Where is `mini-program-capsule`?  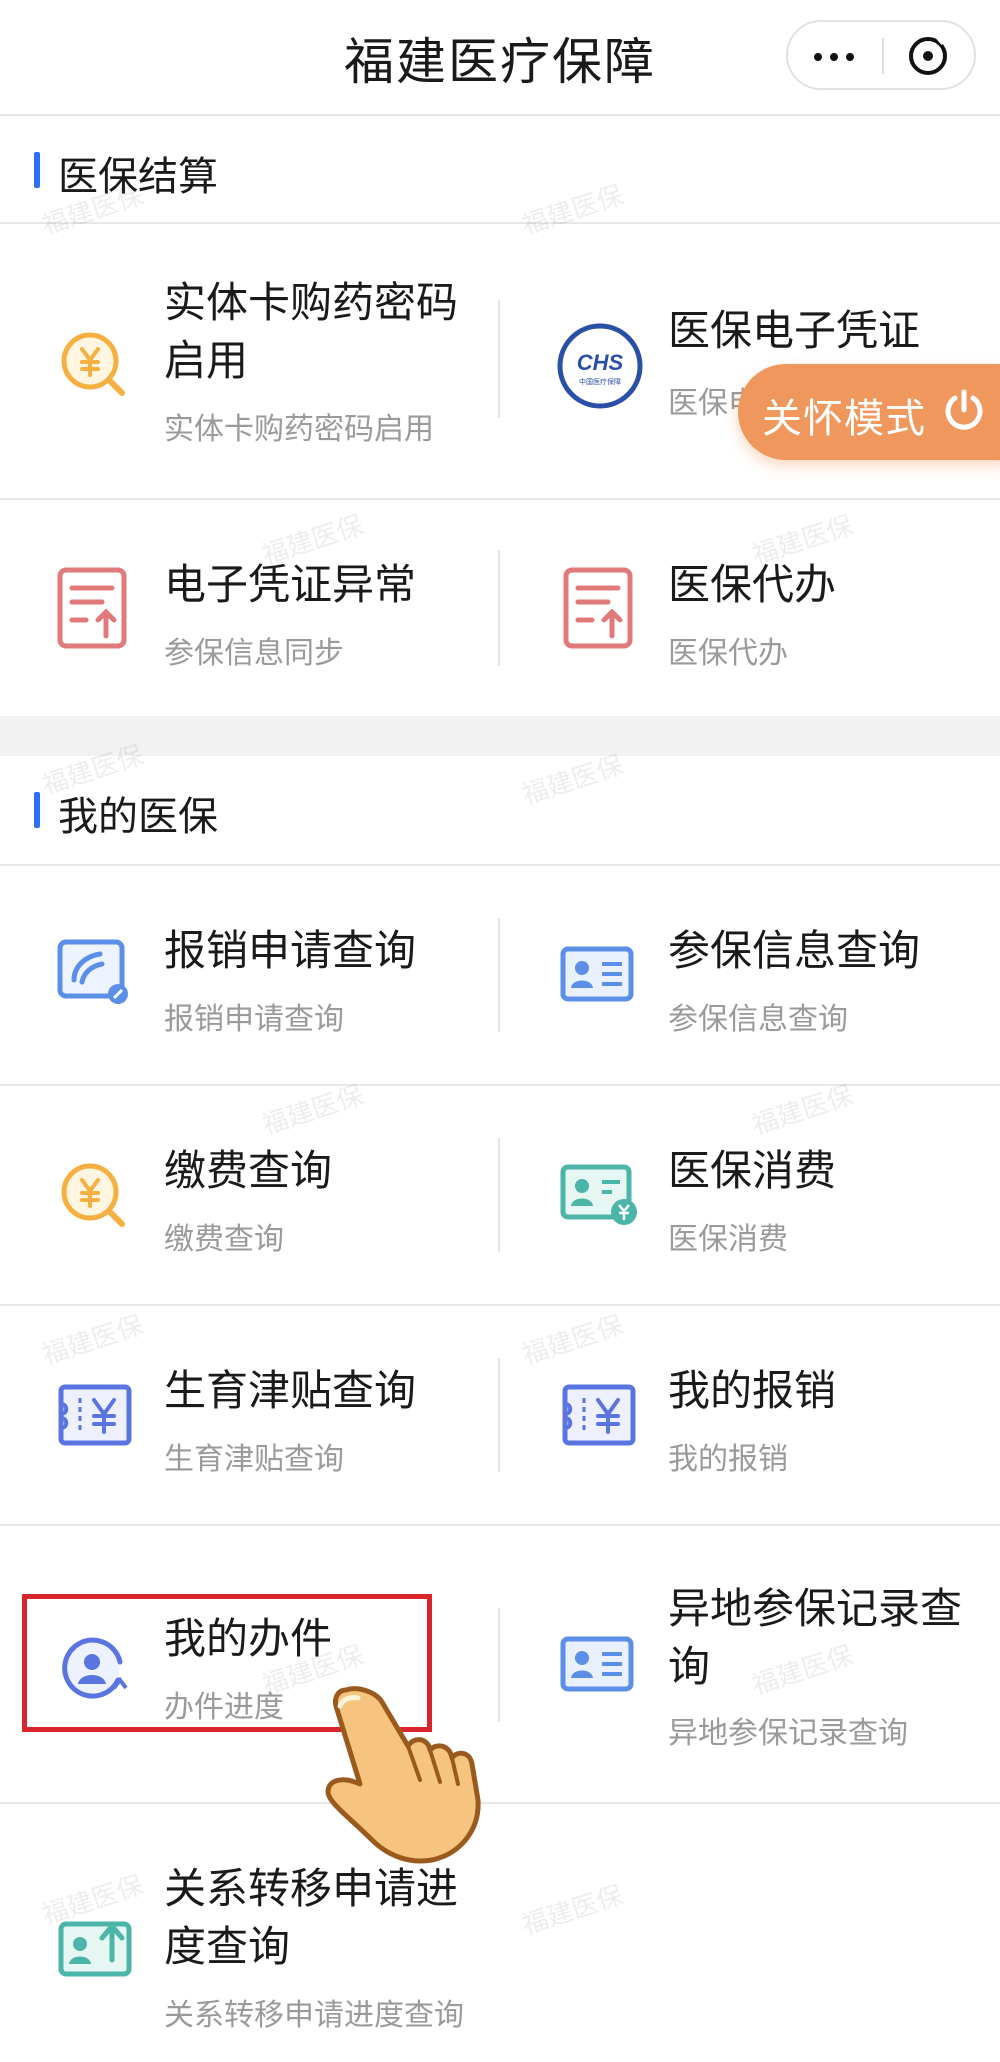
mini-program-capsule is located at coordinates (881, 55).